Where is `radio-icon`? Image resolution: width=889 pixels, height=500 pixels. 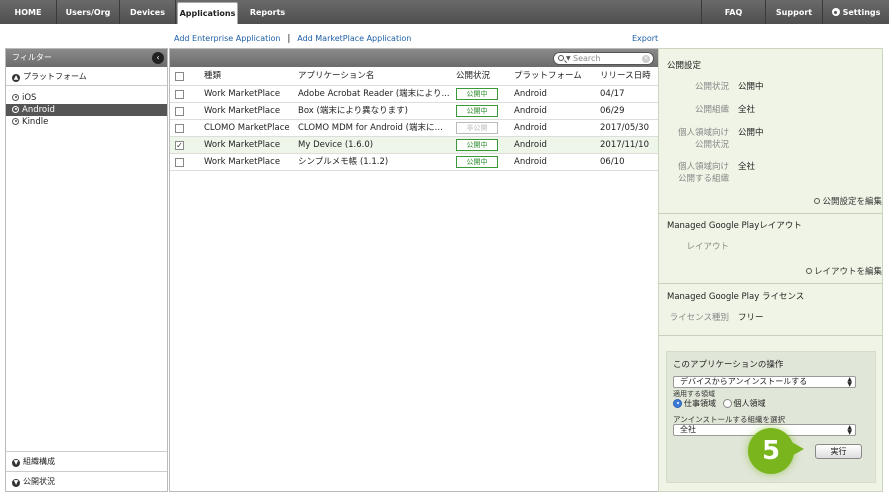 radio-icon is located at coordinates (727, 403).